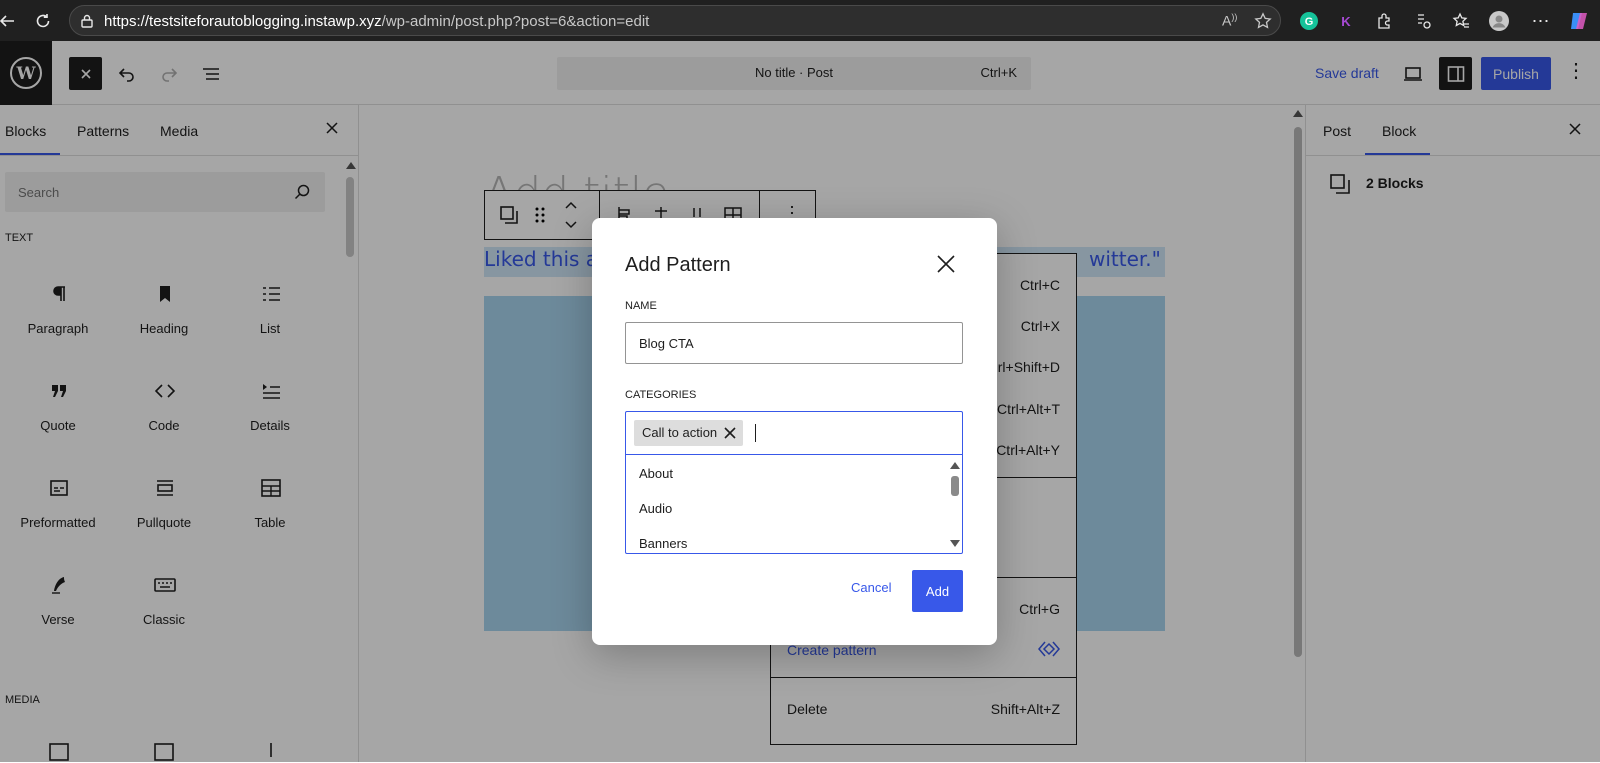  Describe the element at coordinates (1461, 21) in the screenshot. I see `favorites-icon` at that location.